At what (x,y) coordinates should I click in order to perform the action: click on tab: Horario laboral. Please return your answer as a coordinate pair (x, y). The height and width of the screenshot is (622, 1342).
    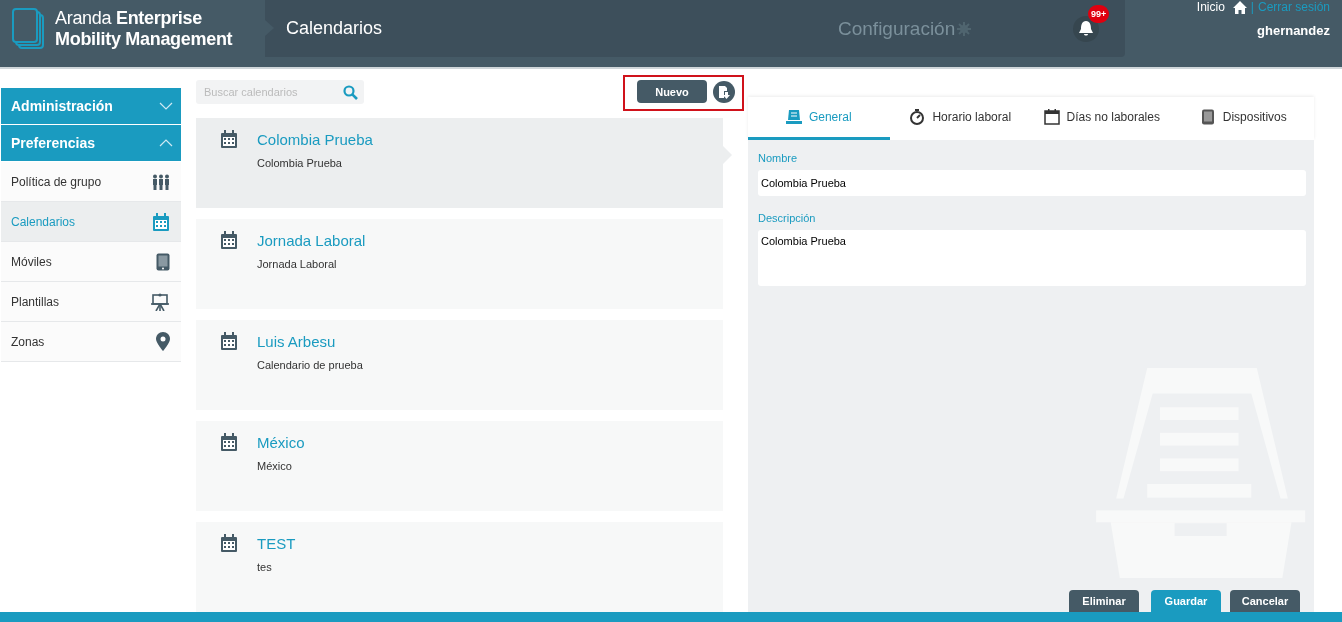
    Looking at the image, I should click on (960, 118).